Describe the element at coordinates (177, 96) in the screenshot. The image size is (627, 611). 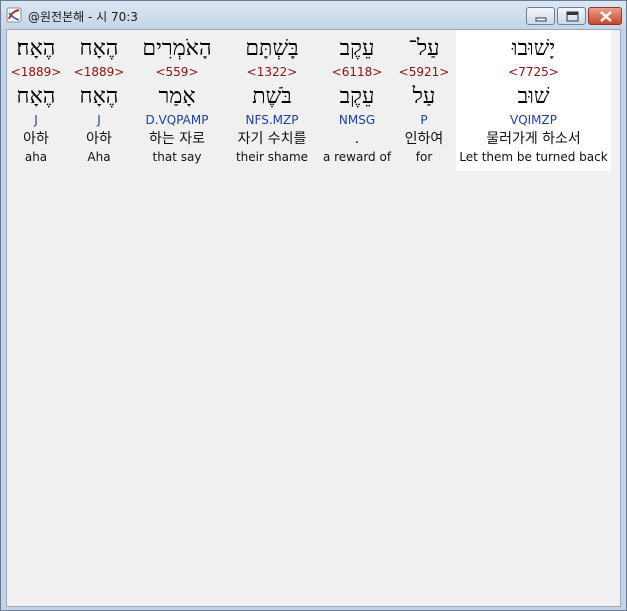
I see `hebrew-lemma: אָמַר` at that location.